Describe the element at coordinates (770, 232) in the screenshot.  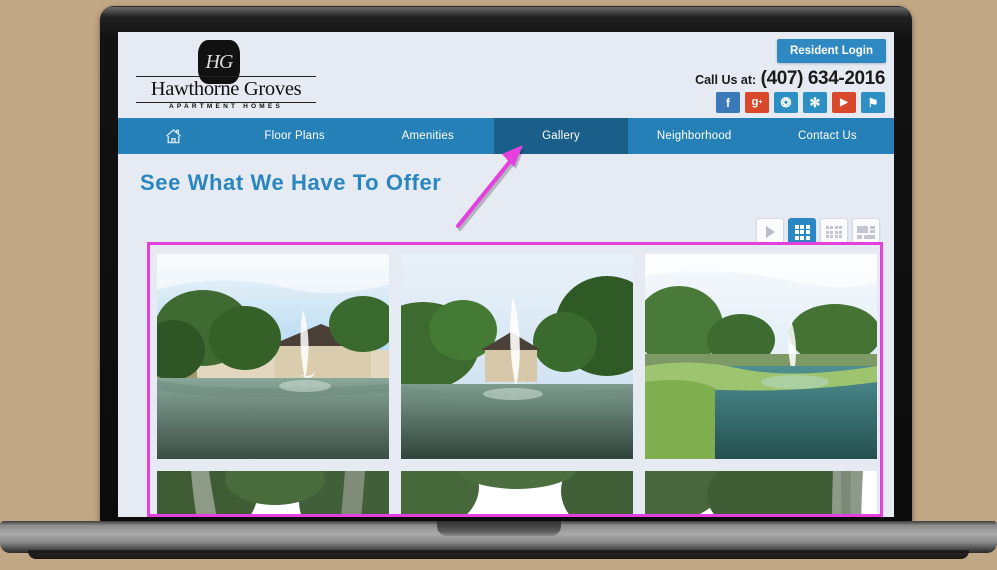
I see `play-icon` at that location.